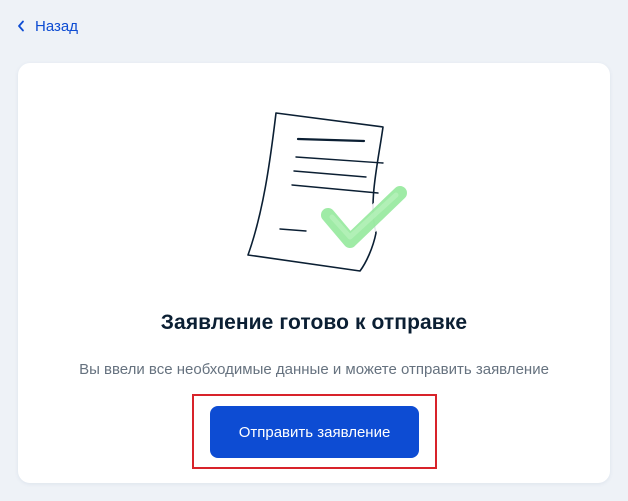 The width and height of the screenshot is (628, 501). What do you see at coordinates (314, 432) in the screenshot?
I see `submit-application-button: Отправить заявление` at bounding box center [314, 432].